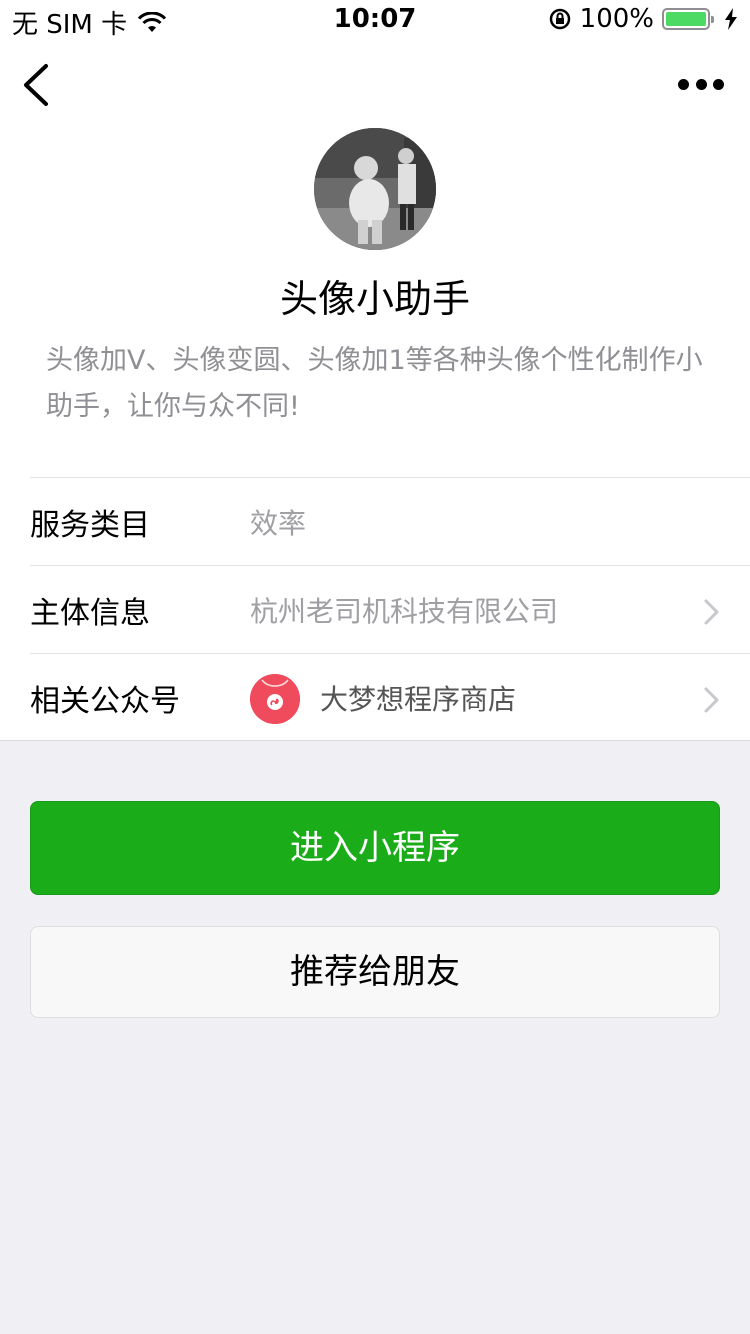 The width and height of the screenshot is (750, 1334). Describe the element at coordinates (90, 525) in the screenshot. I see `category-label: 服务类目` at that location.